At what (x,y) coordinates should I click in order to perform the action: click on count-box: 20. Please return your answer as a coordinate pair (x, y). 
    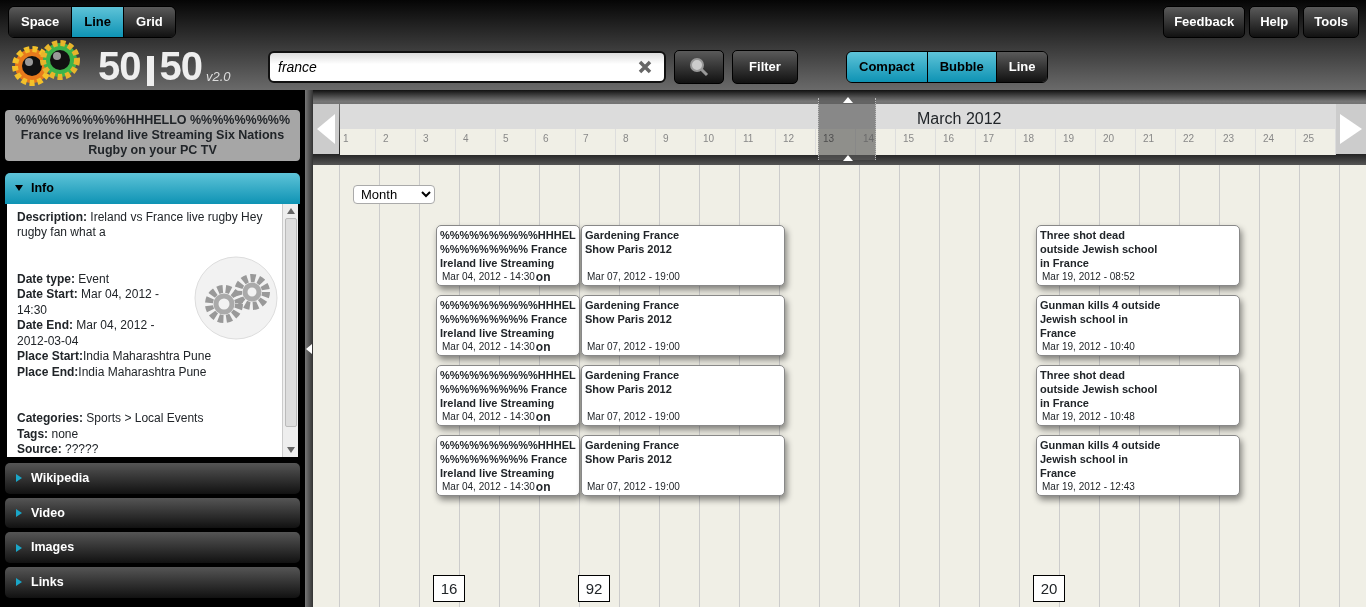
    Looking at the image, I should click on (1049, 588).